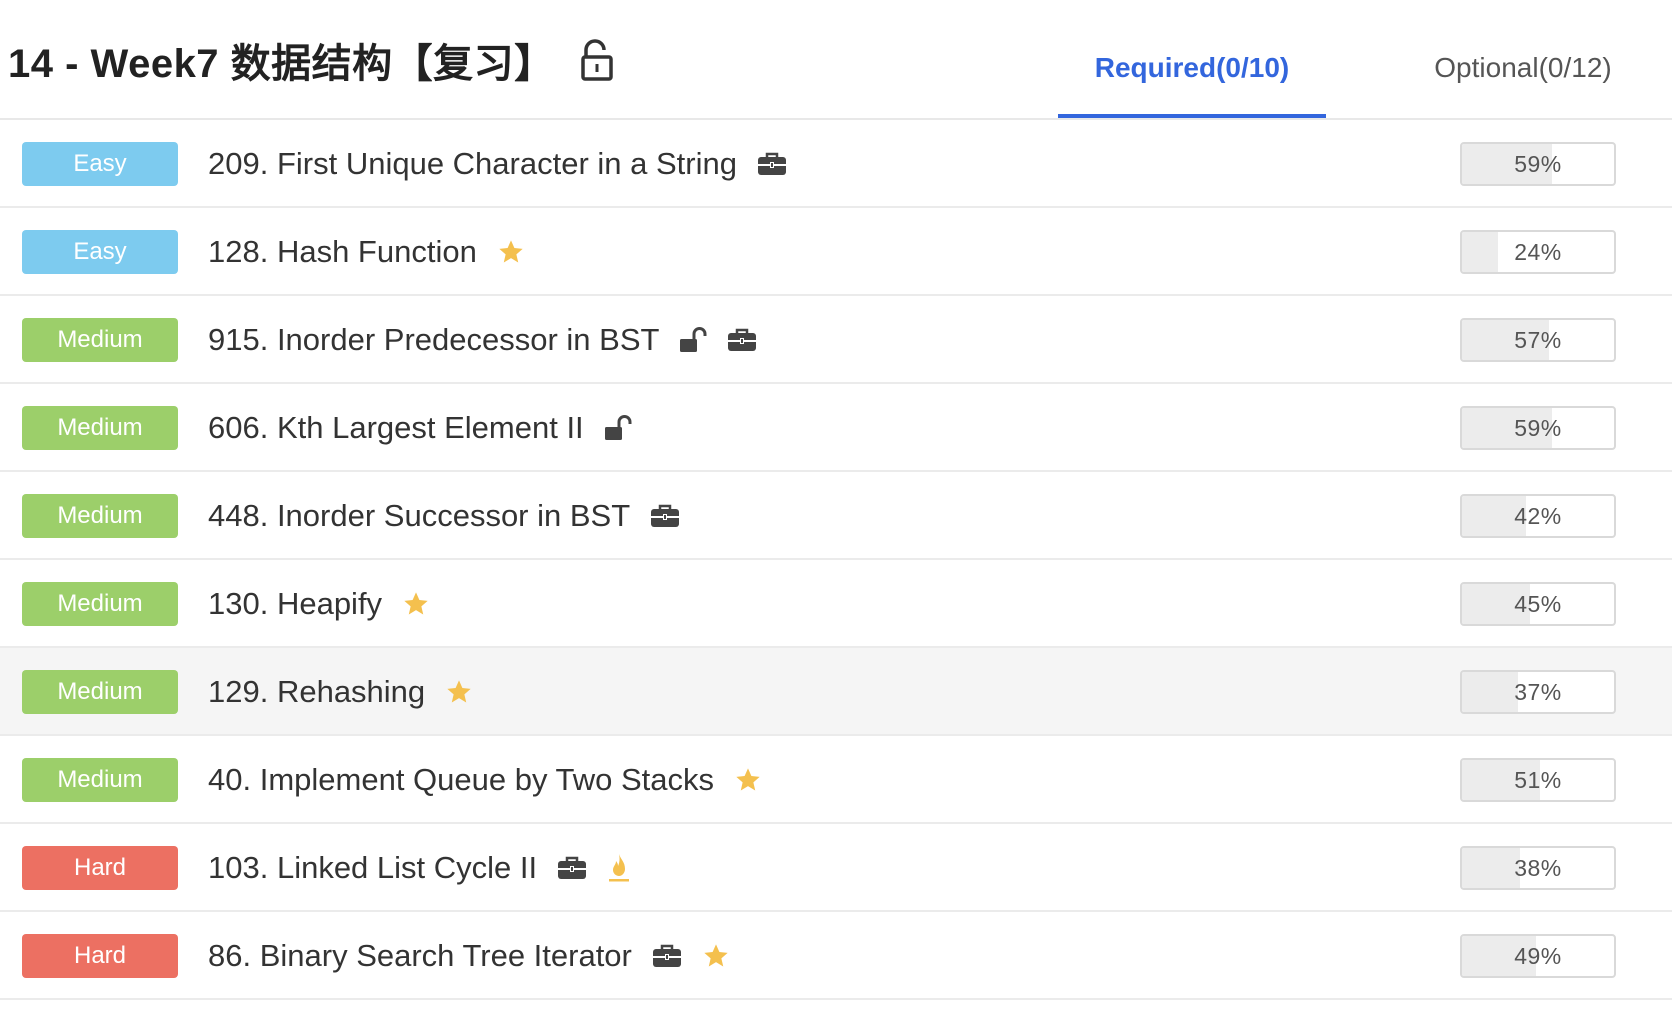  Describe the element at coordinates (420, 956) in the screenshot. I see `problem-title-link: 86. Binary Search Tree Iterator` at that location.